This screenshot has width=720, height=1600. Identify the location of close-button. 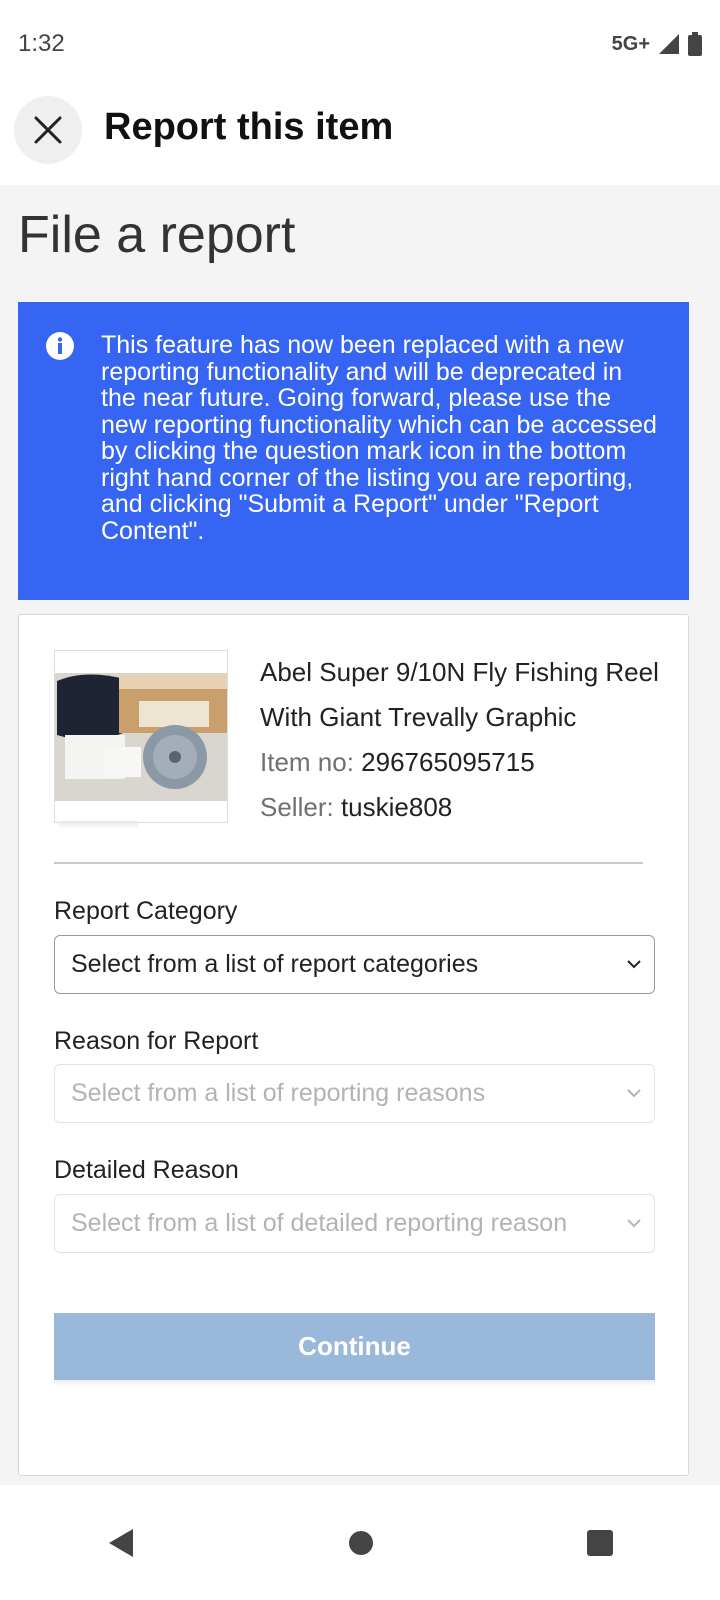
(48, 130).